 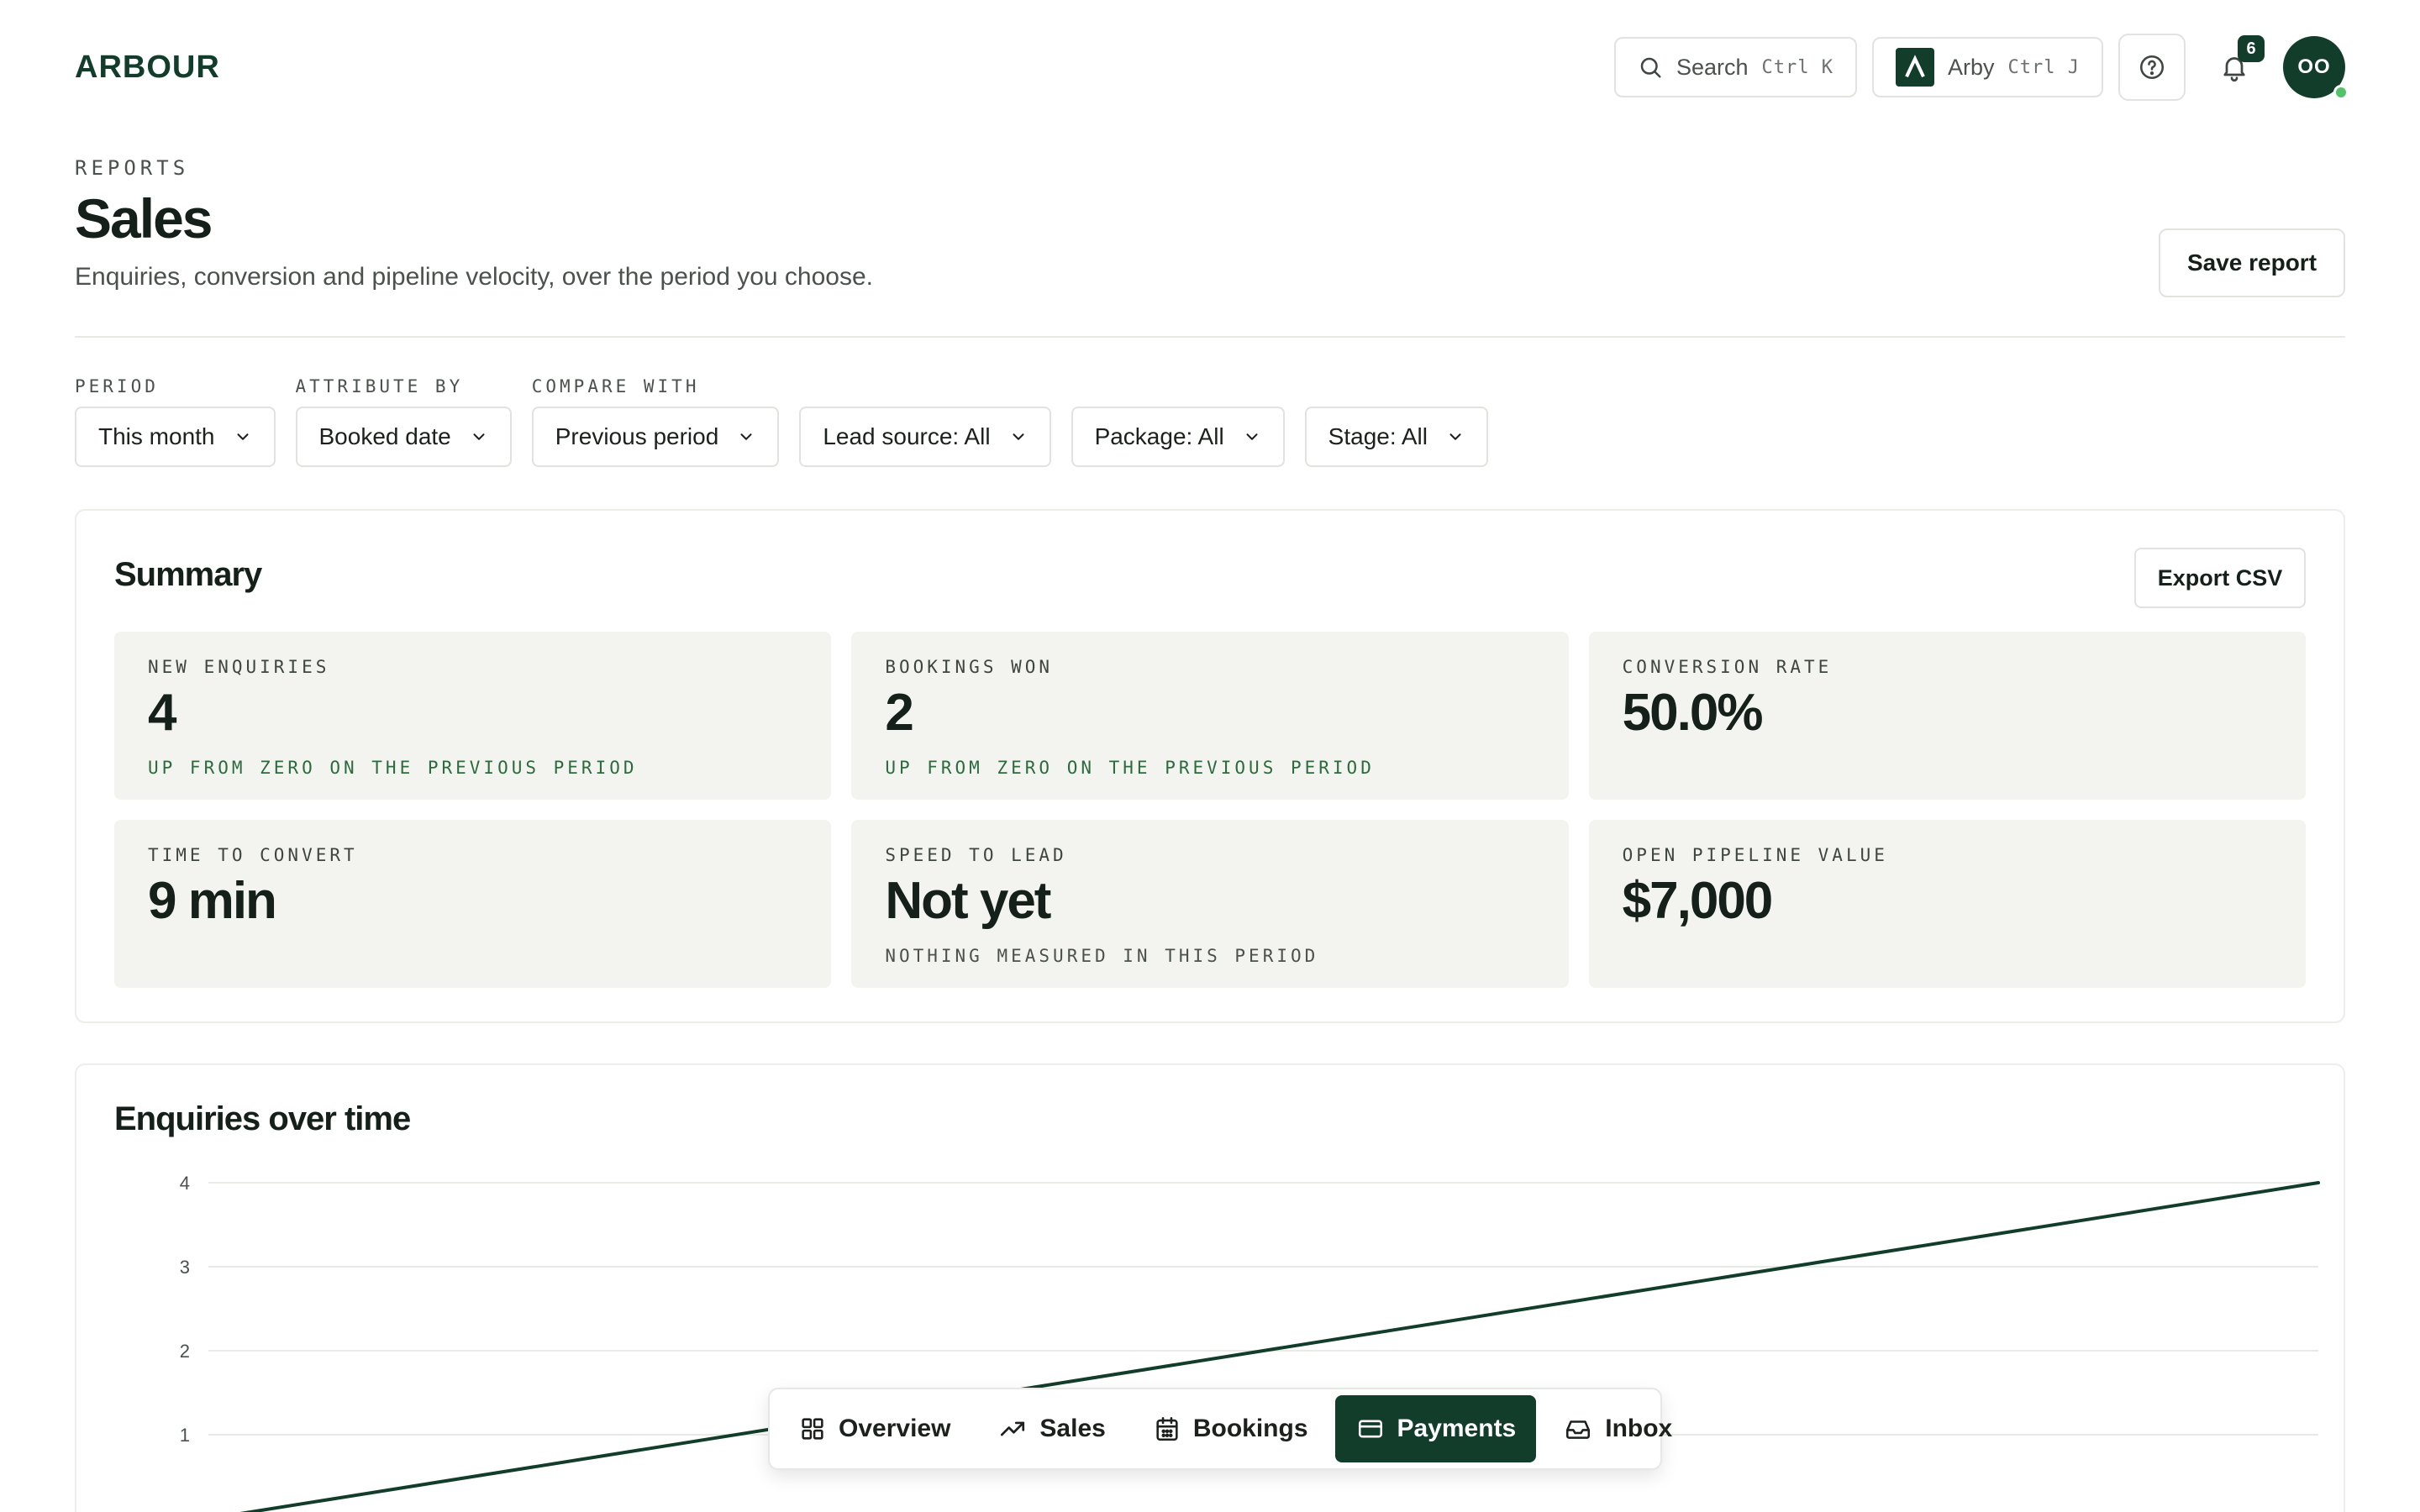 What do you see at coordinates (1947, 716) in the screenshot?
I see `metric-conversion-rate: CONVERSION RATE 50.0%` at bounding box center [1947, 716].